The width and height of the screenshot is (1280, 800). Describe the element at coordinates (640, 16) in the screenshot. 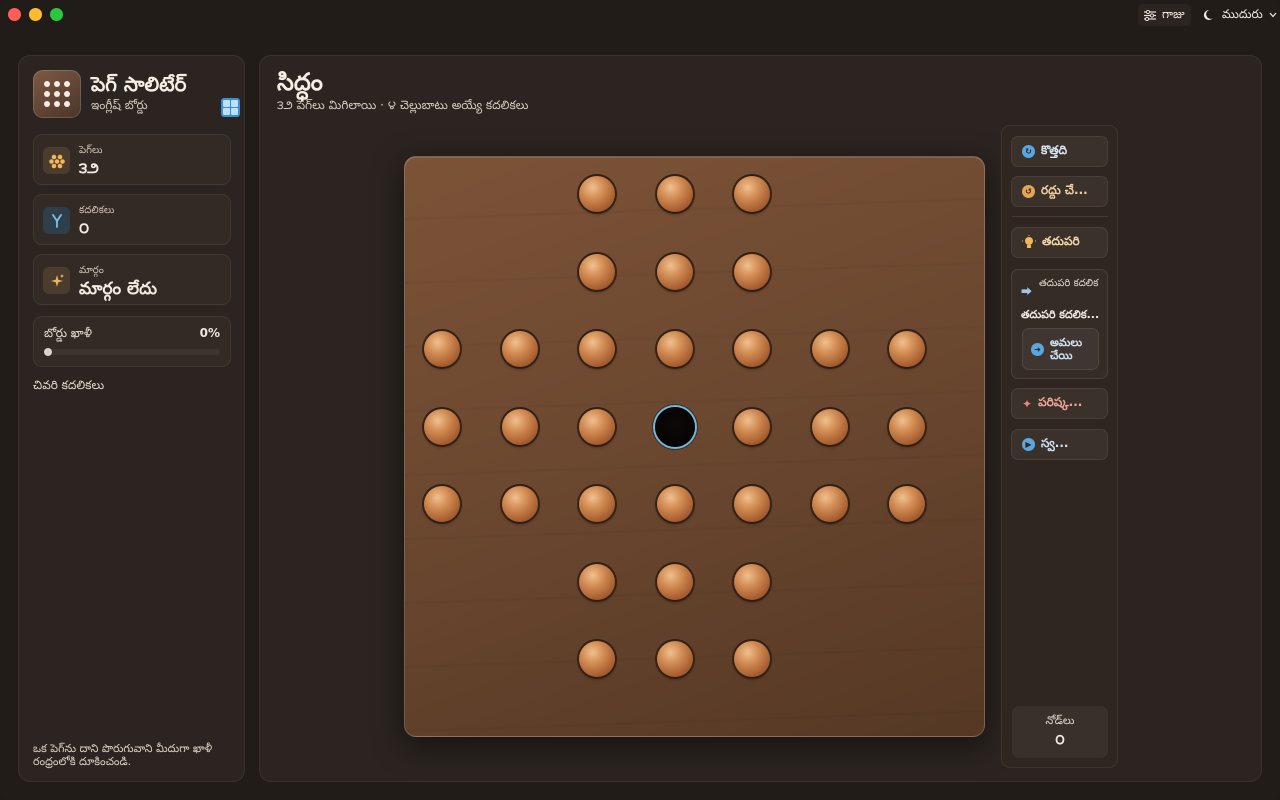

I see `title-bar: గాజు ముదురు` at that location.